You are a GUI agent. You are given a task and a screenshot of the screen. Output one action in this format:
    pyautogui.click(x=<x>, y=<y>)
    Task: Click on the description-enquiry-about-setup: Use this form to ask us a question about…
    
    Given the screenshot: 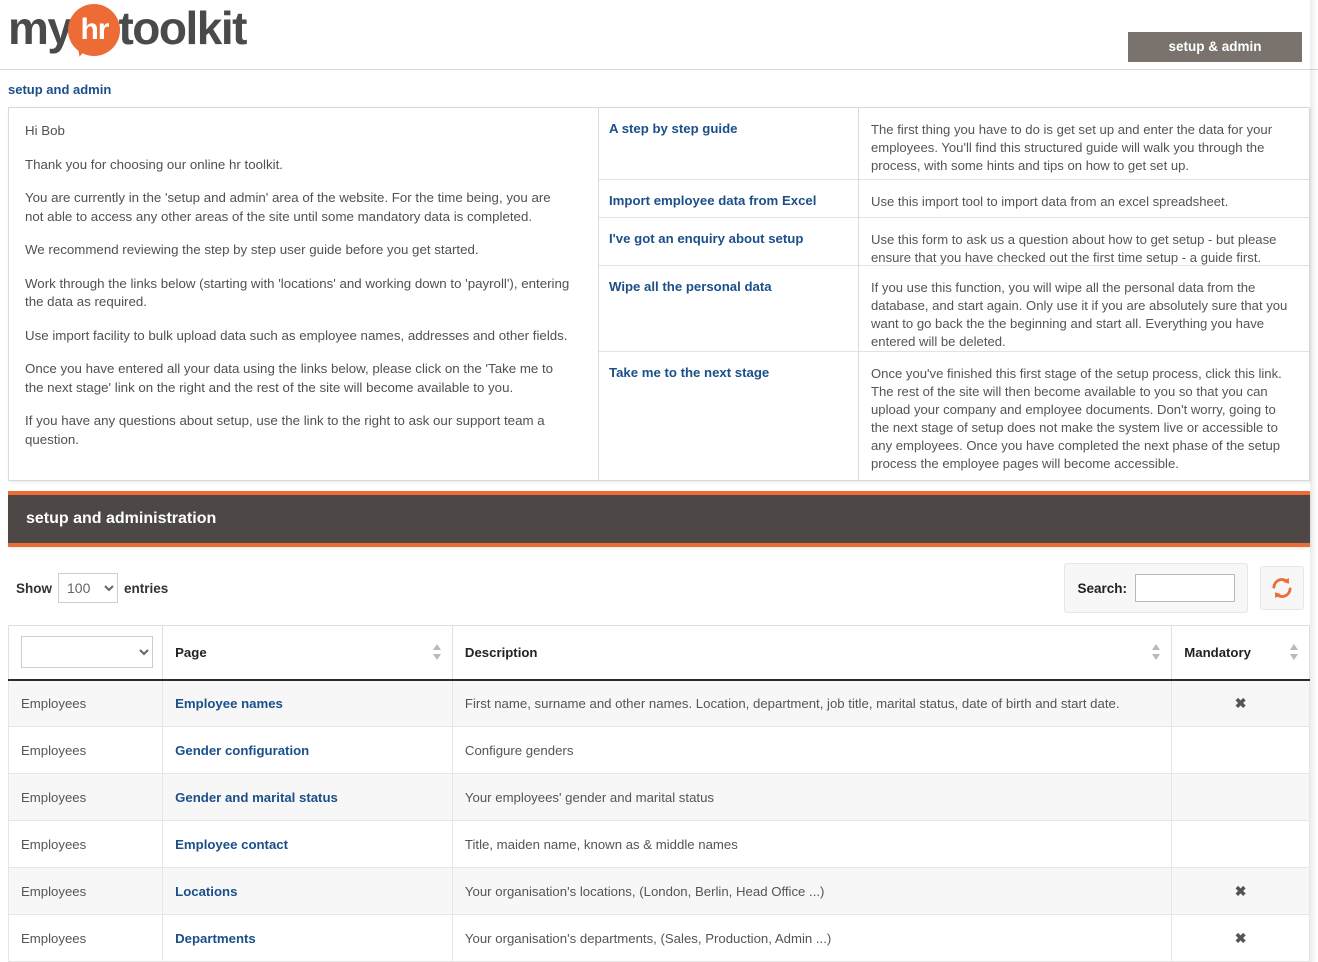 What is the action you would take?
    pyautogui.click(x=1084, y=242)
    